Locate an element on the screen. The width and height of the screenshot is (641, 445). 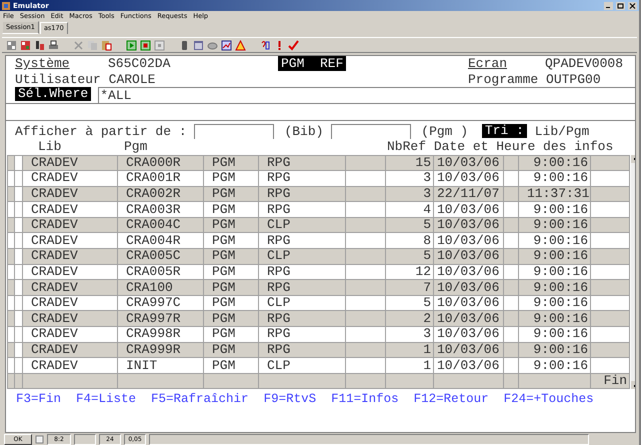
table-cell: INIT is located at coordinates (161, 366).